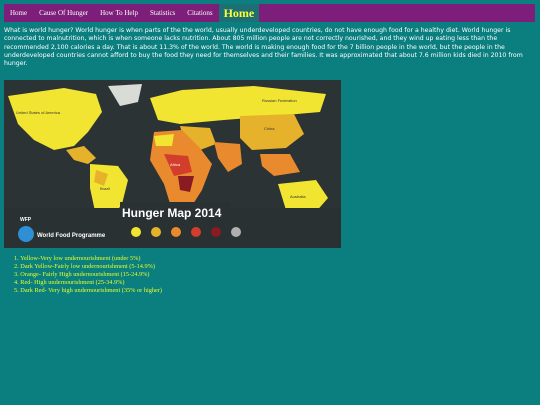 This screenshot has width=540, height=405. What do you see at coordinates (69, 283) in the screenshot?
I see `legend-item: 4. Red- High undernourishment (25-34.9%)` at bounding box center [69, 283].